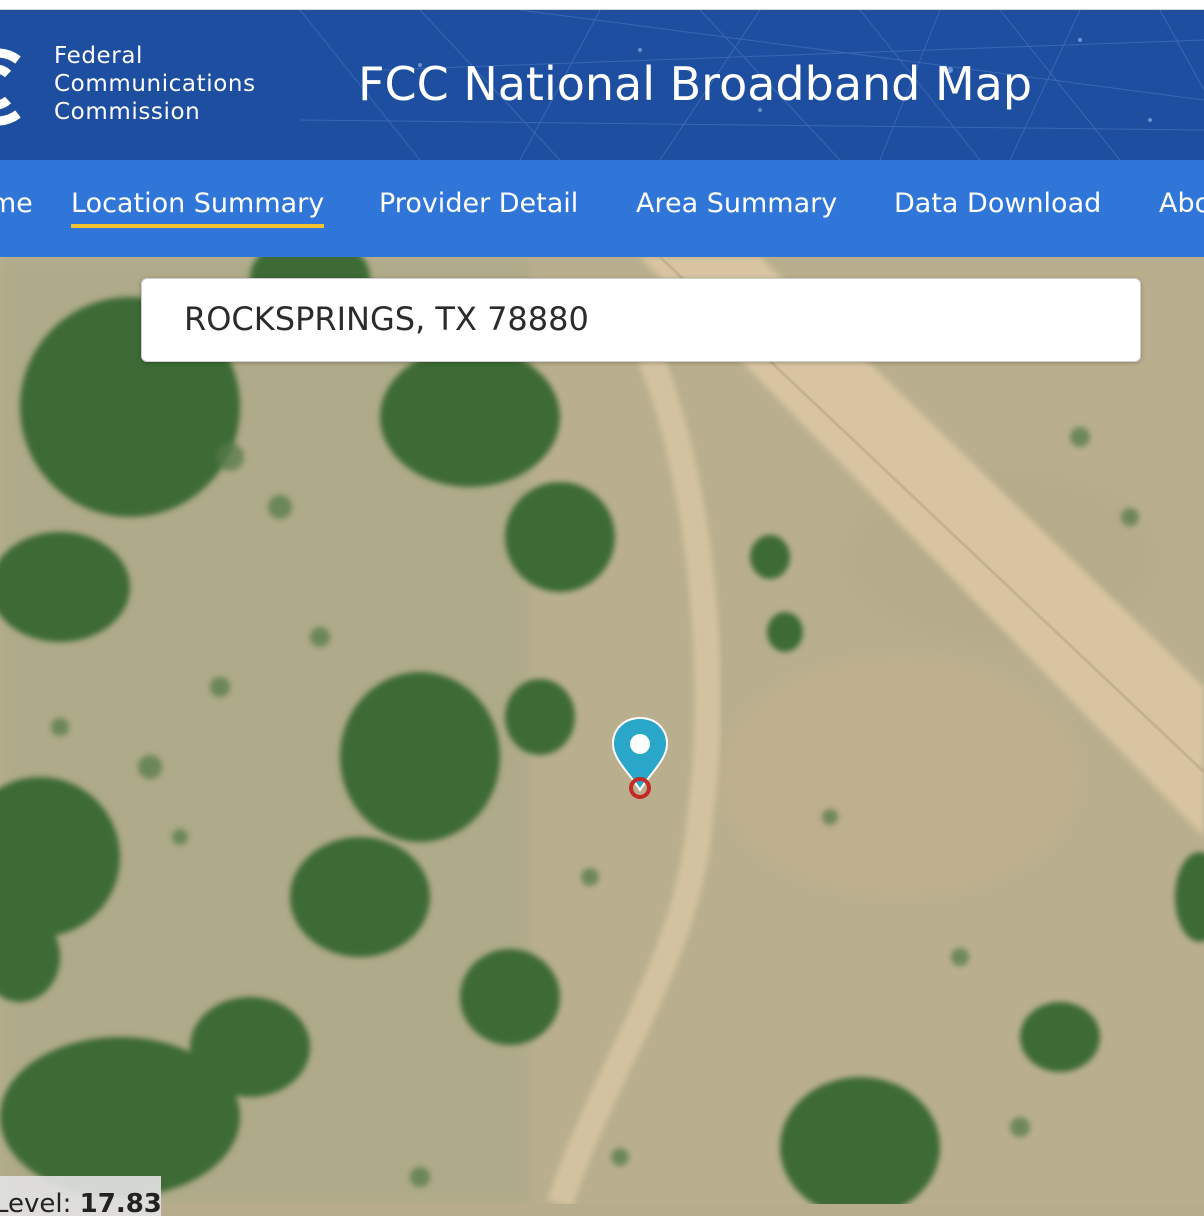 The height and width of the screenshot is (1216, 1204). What do you see at coordinates (640, 758) in the screenshot?
I see `map-pin-icon` at bounding box center [640, 758].